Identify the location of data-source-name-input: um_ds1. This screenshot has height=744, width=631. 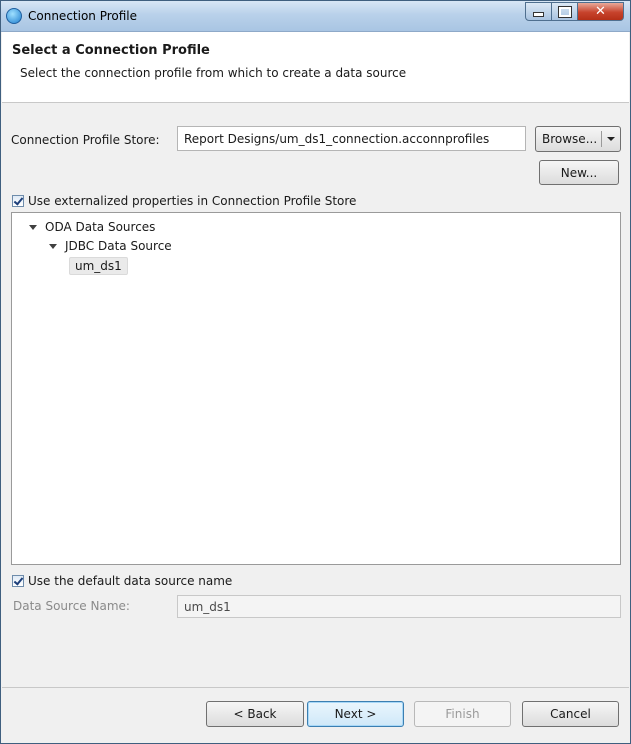
(399, 606).